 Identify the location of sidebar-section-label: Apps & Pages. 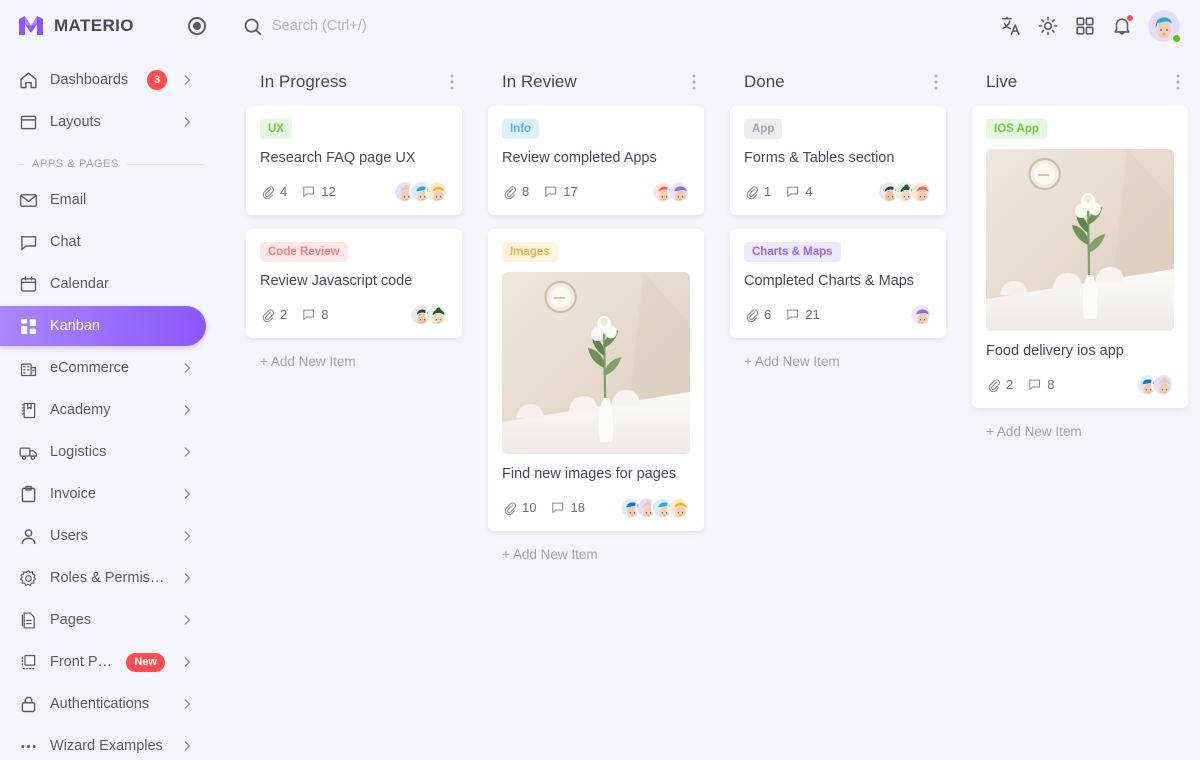
(76, 164).